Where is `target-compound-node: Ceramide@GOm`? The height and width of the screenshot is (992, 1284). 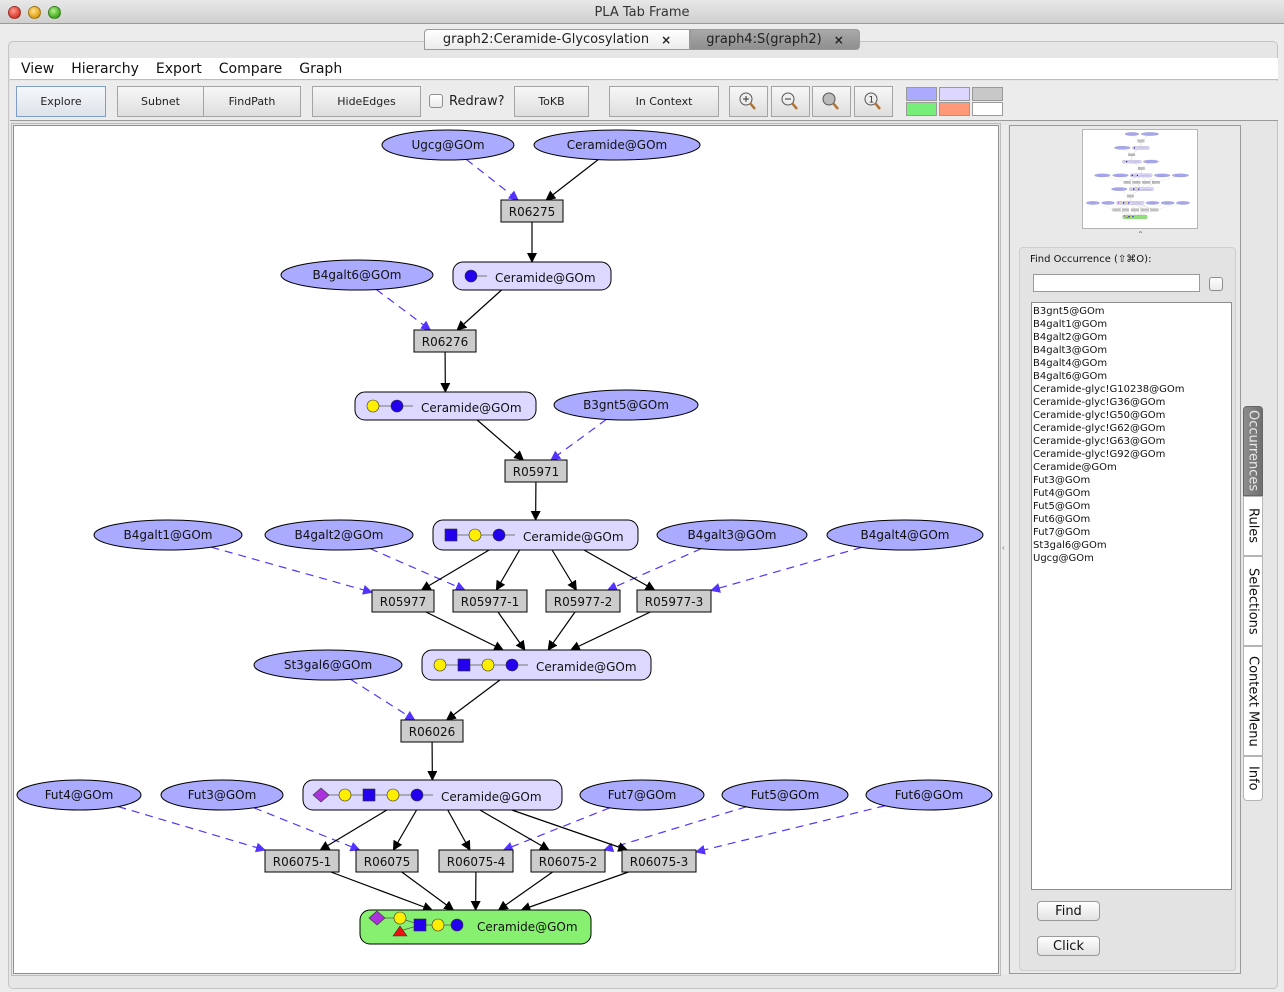 target-compound-node: Ceramide@GOm is located at coordinates (475, 927).